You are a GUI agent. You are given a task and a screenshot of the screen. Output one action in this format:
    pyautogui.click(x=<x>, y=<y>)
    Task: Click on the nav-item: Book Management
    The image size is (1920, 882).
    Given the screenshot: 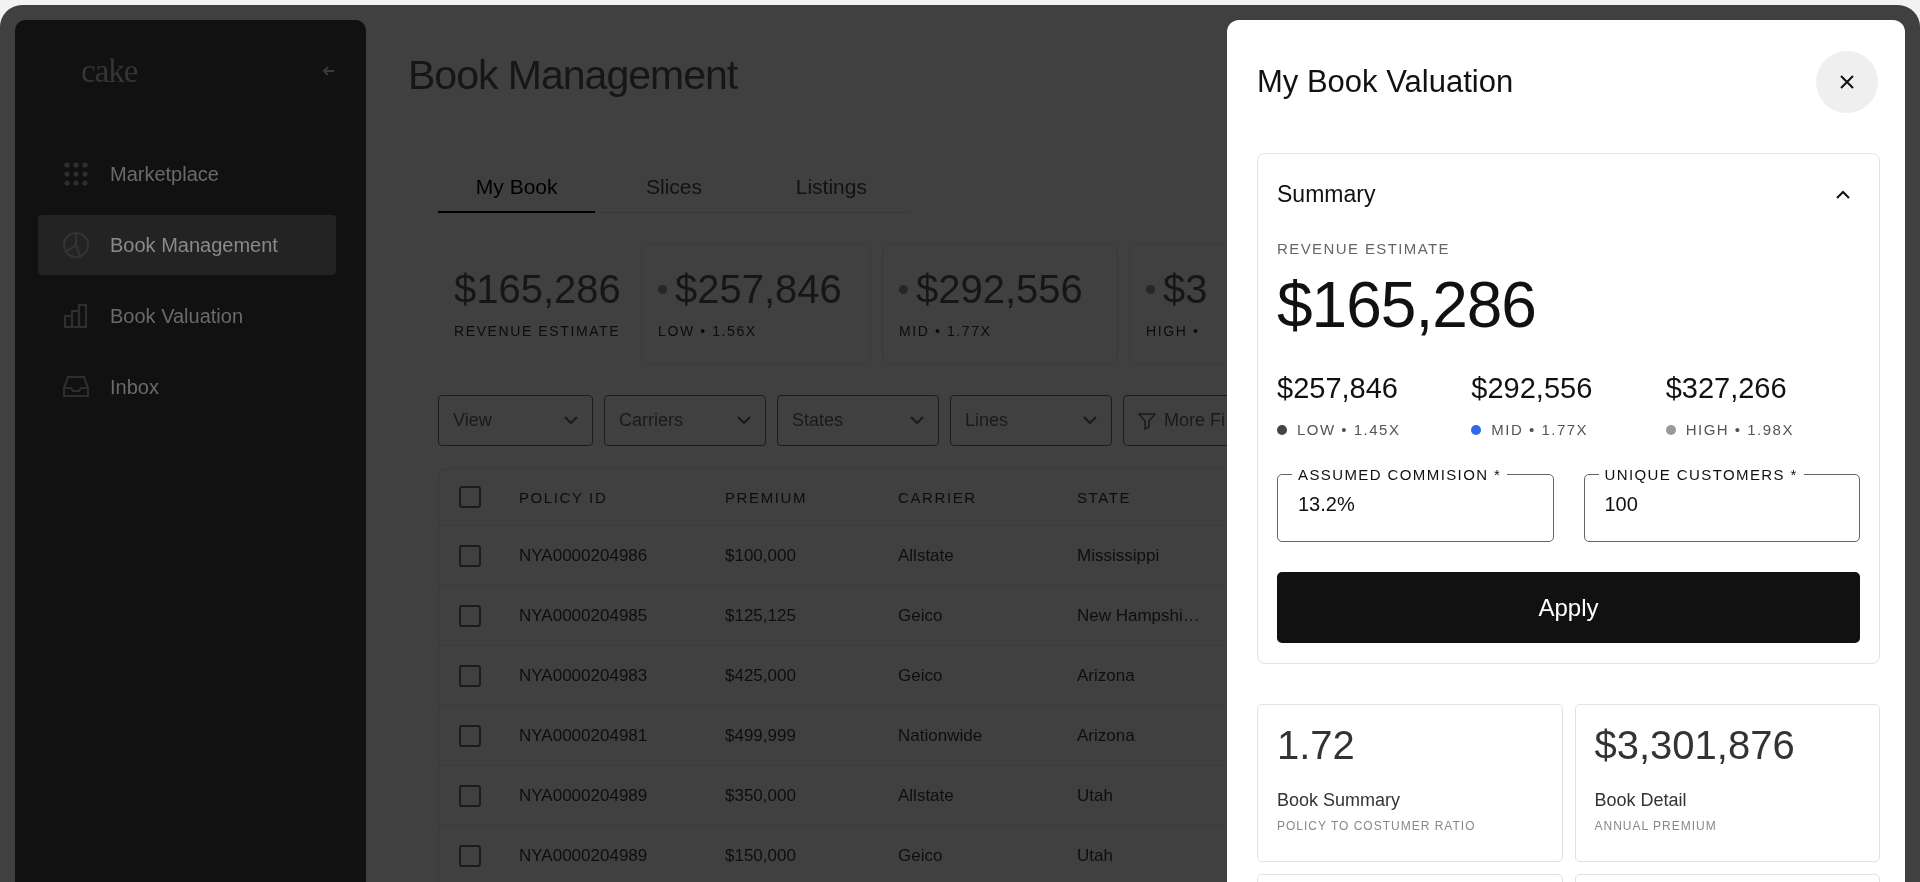 What is the action you would take?
    pyautogui.click(x=187, y=245)
    